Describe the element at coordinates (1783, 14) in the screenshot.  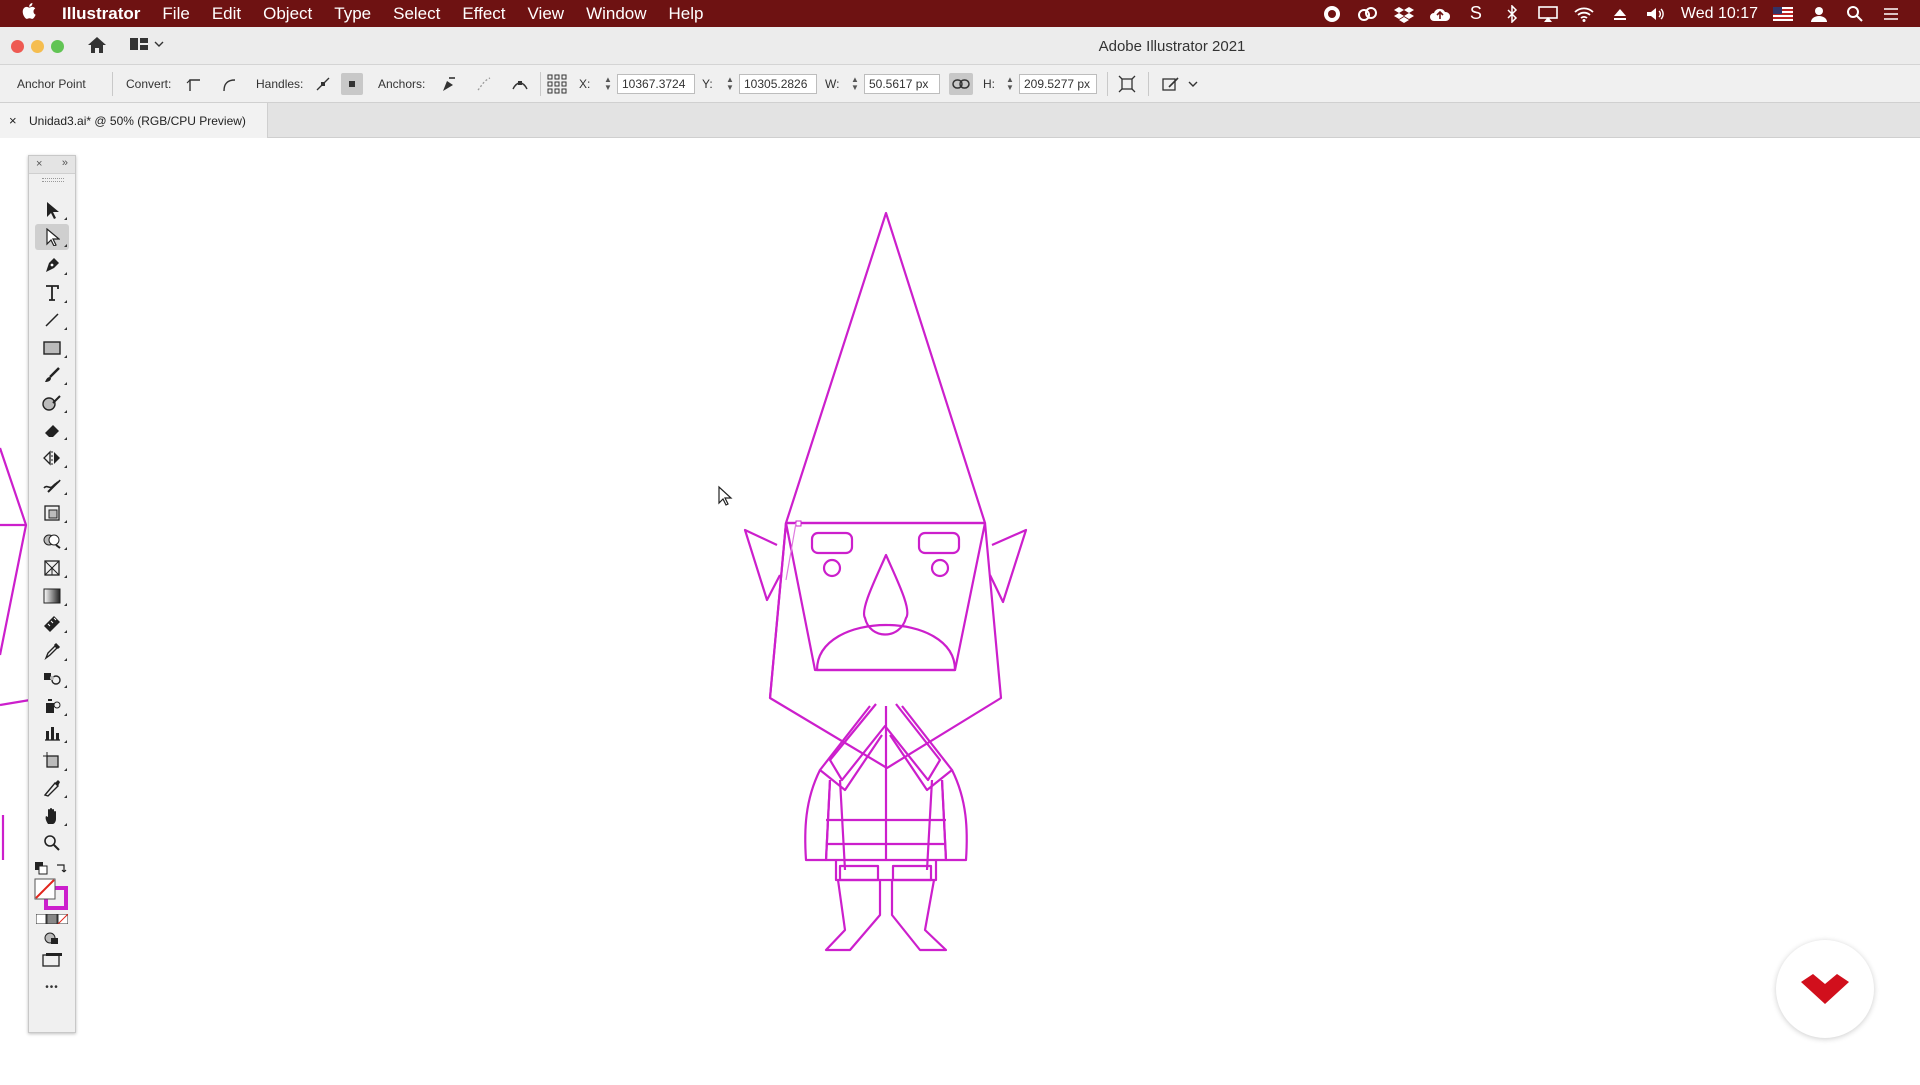
I see `flag-icon` at that location.